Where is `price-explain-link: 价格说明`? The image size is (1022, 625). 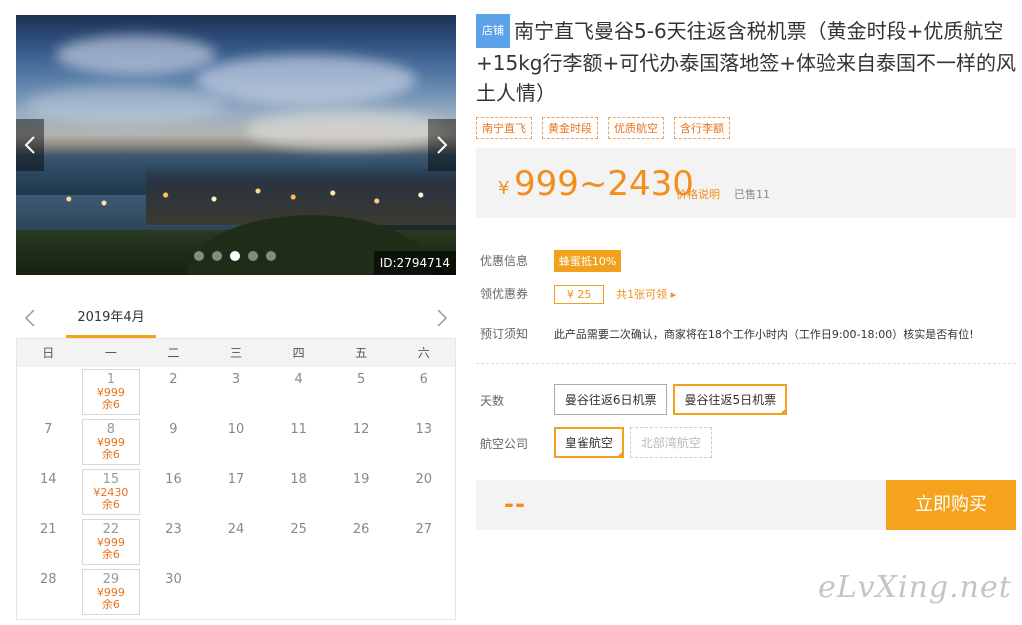 price-explain-link: 价格说明 is located at coordinates (698, 194).